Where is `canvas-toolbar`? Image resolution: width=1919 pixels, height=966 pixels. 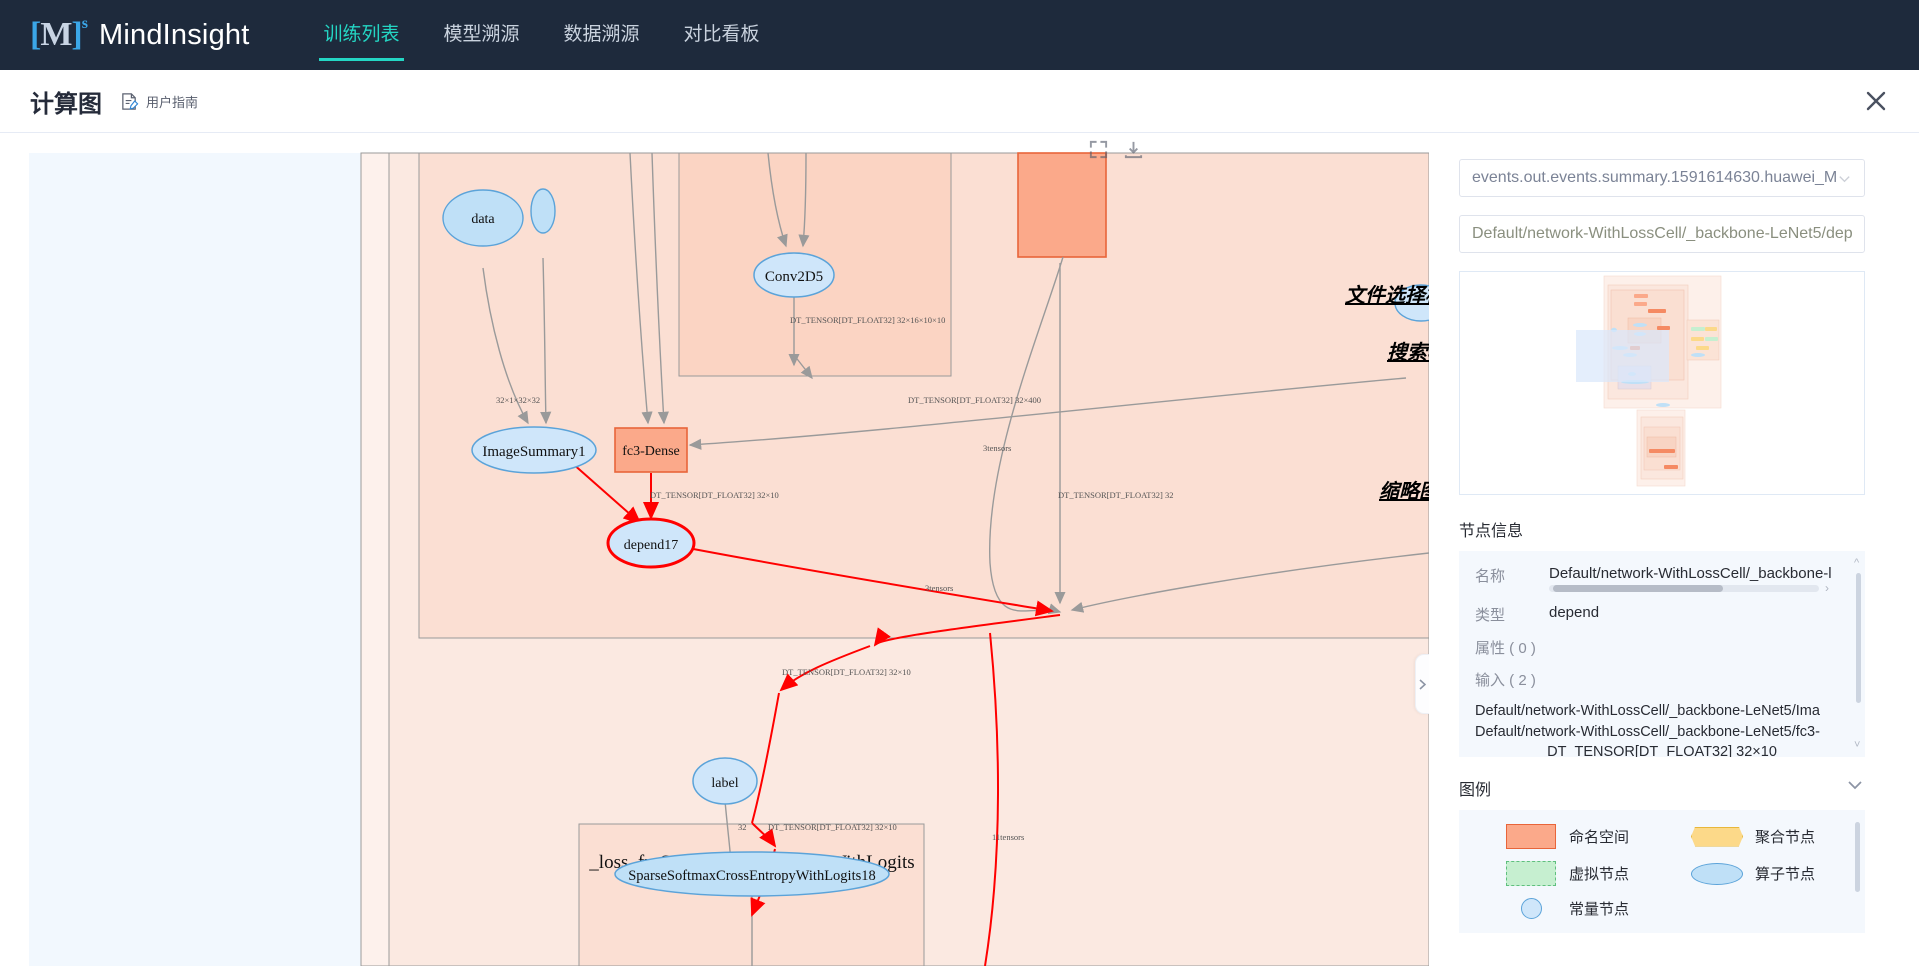
canvas-toolbar is located at coordinates (1116, 149).